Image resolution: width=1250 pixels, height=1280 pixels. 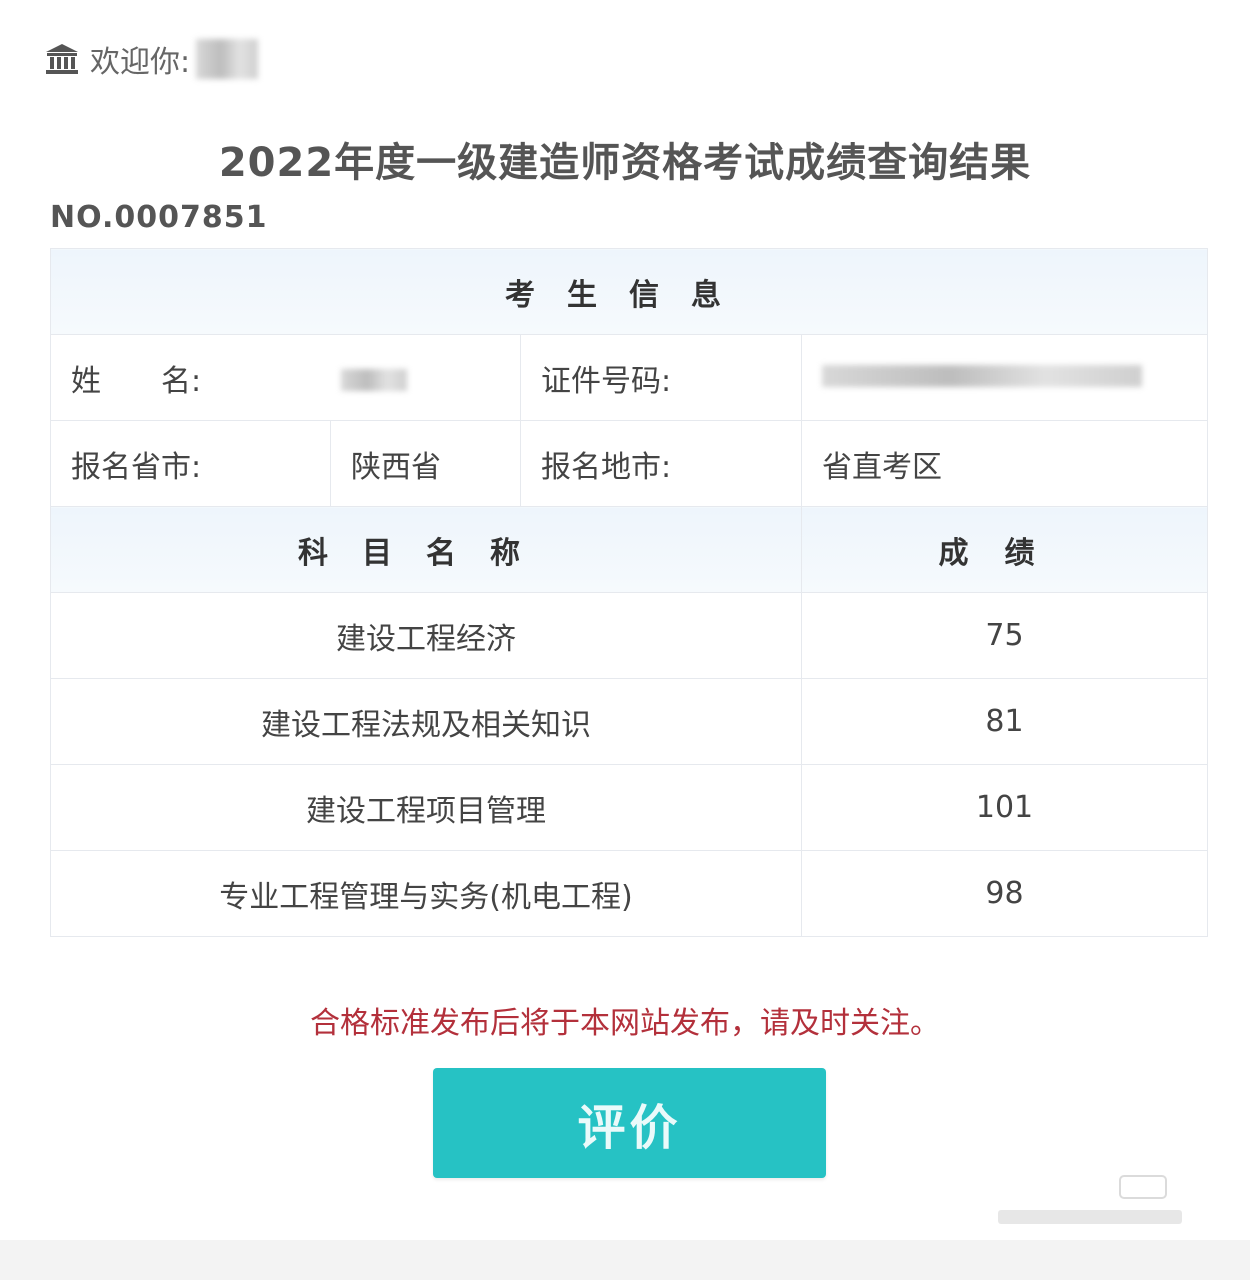 What do you see at coordinates (625, 163) in the screenshot?
I see `page-title: 2022年度一级建造师资格考试成绩查询结果` at bounding box center [625, 163].